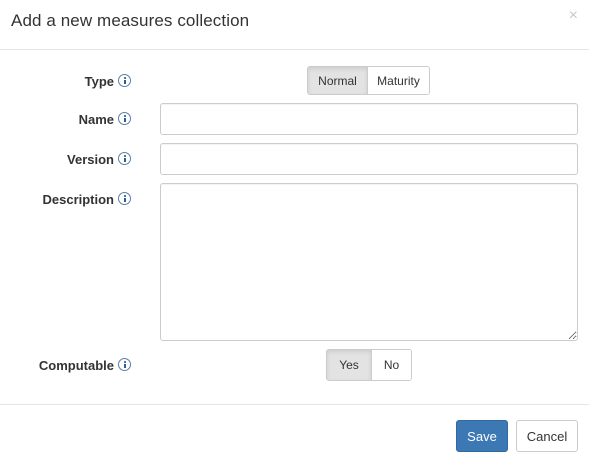 The image size is (589, 460). What do you see at coordinates (482, 436) in the screenshot?
I see `save-button: Save` at bounding box center [482, 436].